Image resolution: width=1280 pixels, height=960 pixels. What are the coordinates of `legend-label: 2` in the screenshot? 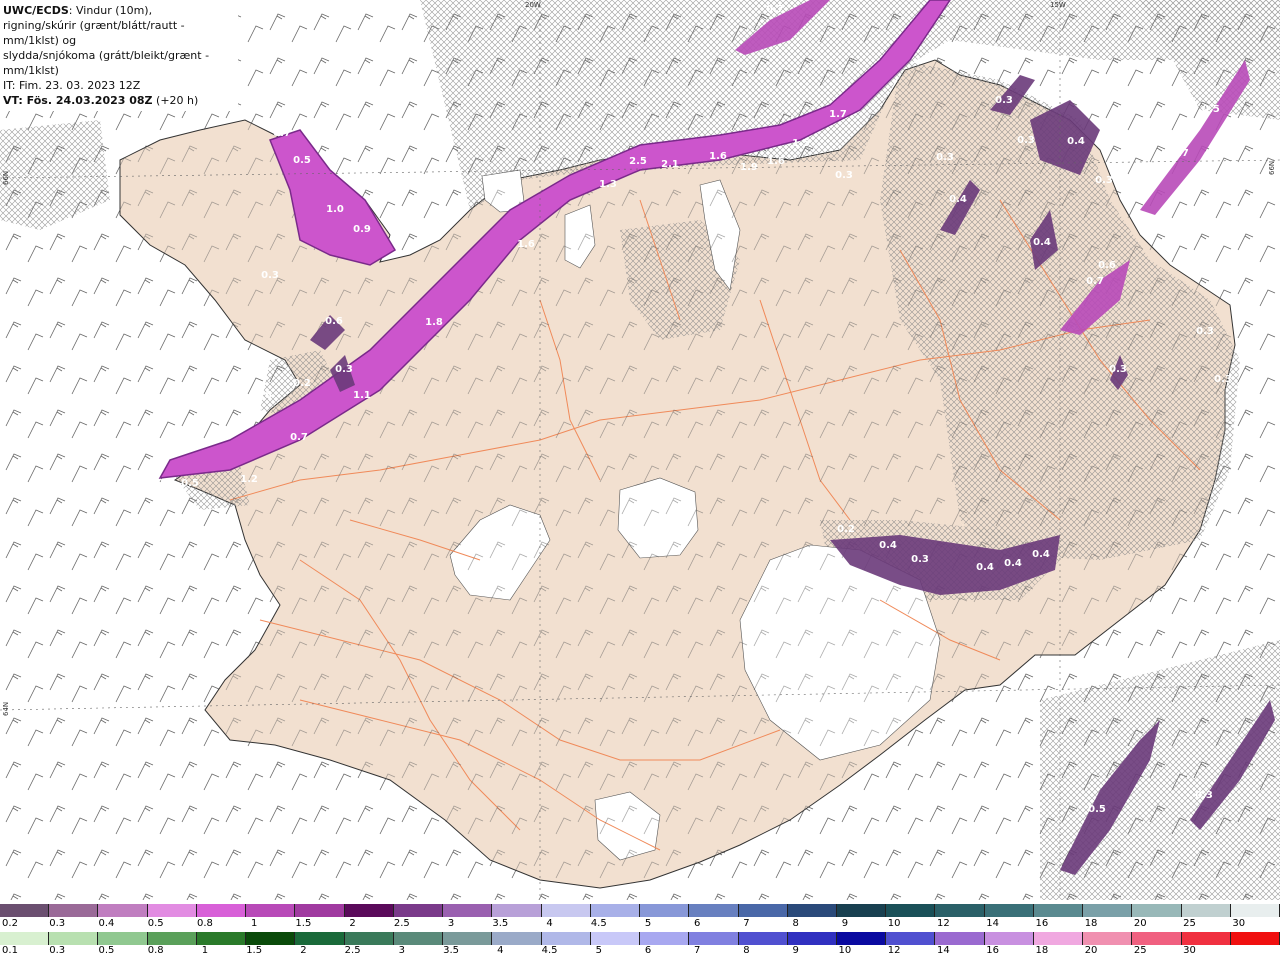 It's located at (303, 950).